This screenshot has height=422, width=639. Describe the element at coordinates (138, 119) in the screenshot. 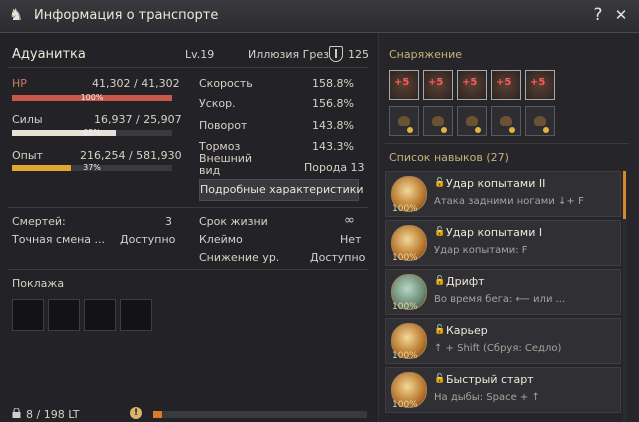

I see `stamina-value: 16,937 / 25,907` at that location.